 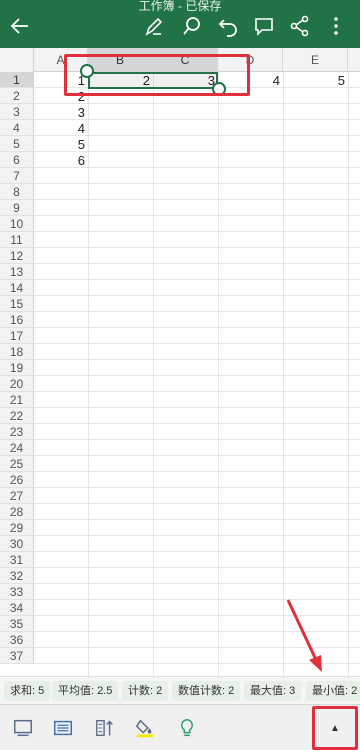 I want to click on fill-color-icon, so click(x=145, y=728).